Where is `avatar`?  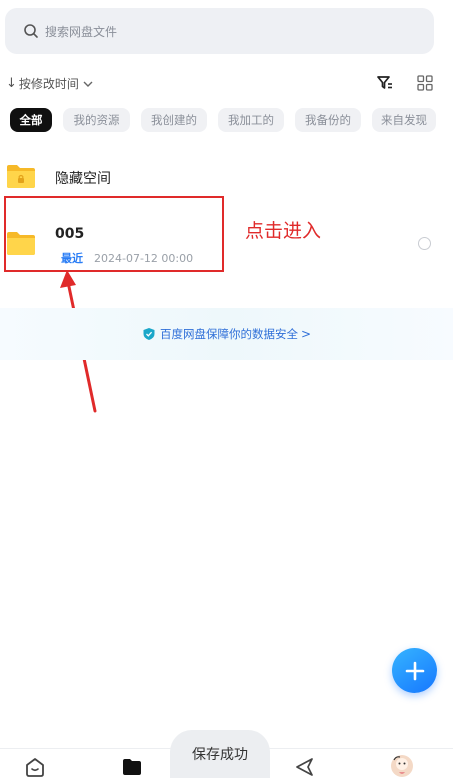
avatar is located at coordinates (402, 766).